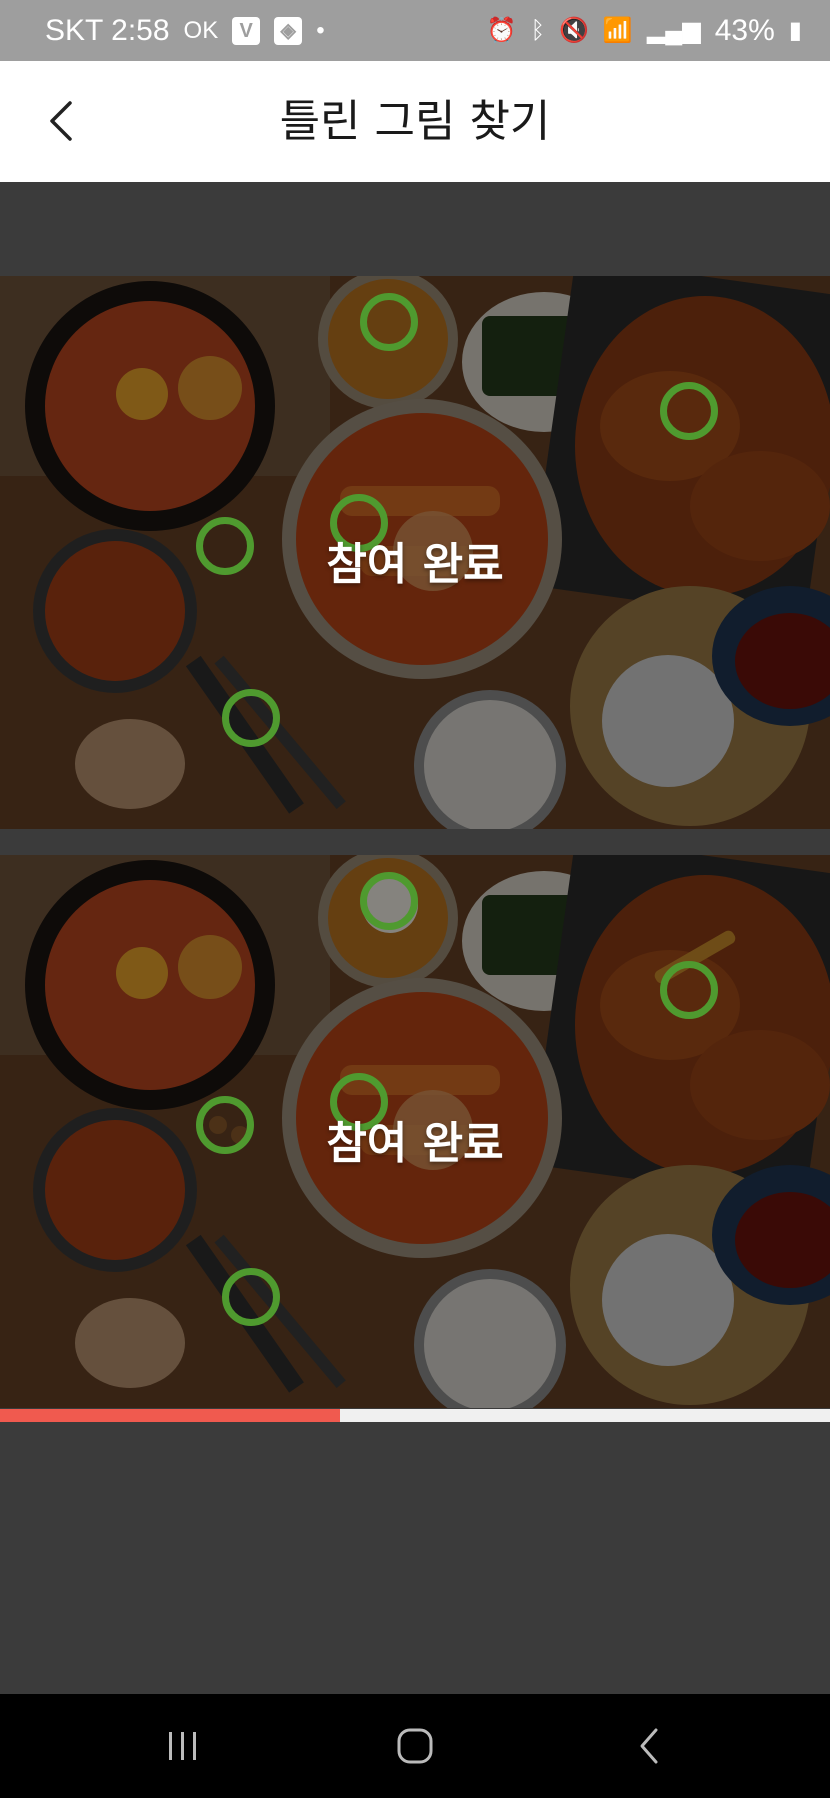 The width and height of the screenshot is (830, 1798). I want to click on home-icon, so click(415, 1746).